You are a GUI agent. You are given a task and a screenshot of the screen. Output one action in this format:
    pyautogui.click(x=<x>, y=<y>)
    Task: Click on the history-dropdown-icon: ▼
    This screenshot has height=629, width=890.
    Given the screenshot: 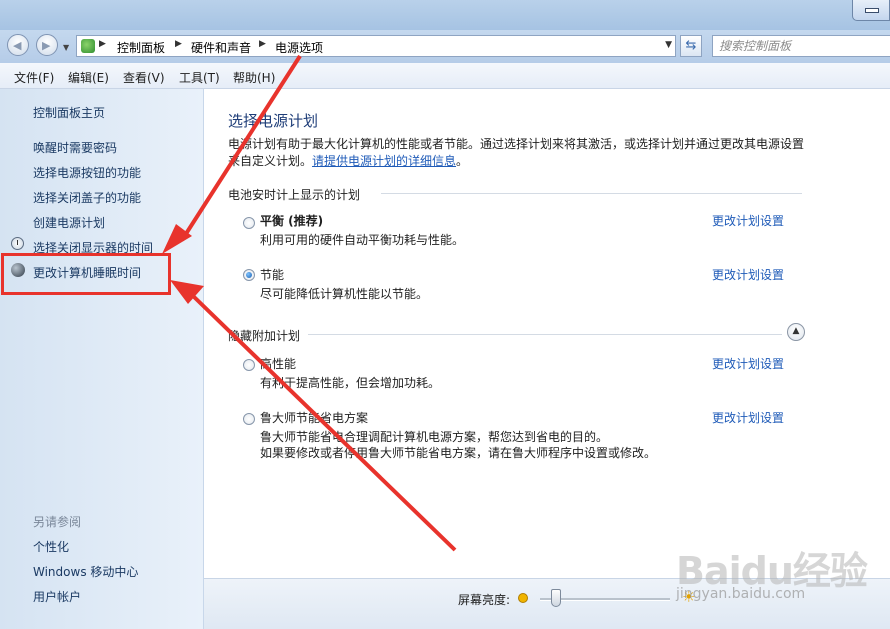 What is the action you would take?
    pyautogui.click(x=66, y=47)
    